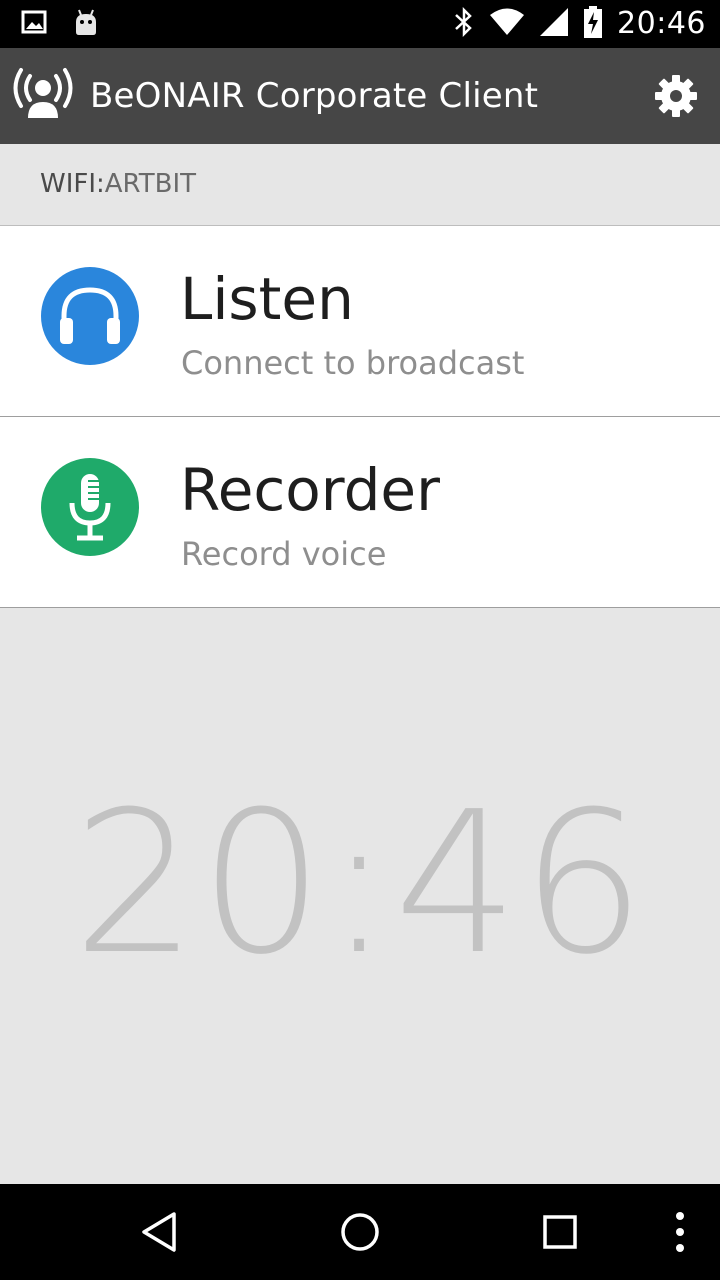 The height and width of the screenshot is (1280, 720). I want to click on recorder-title: Recorder, so click(310, 490).